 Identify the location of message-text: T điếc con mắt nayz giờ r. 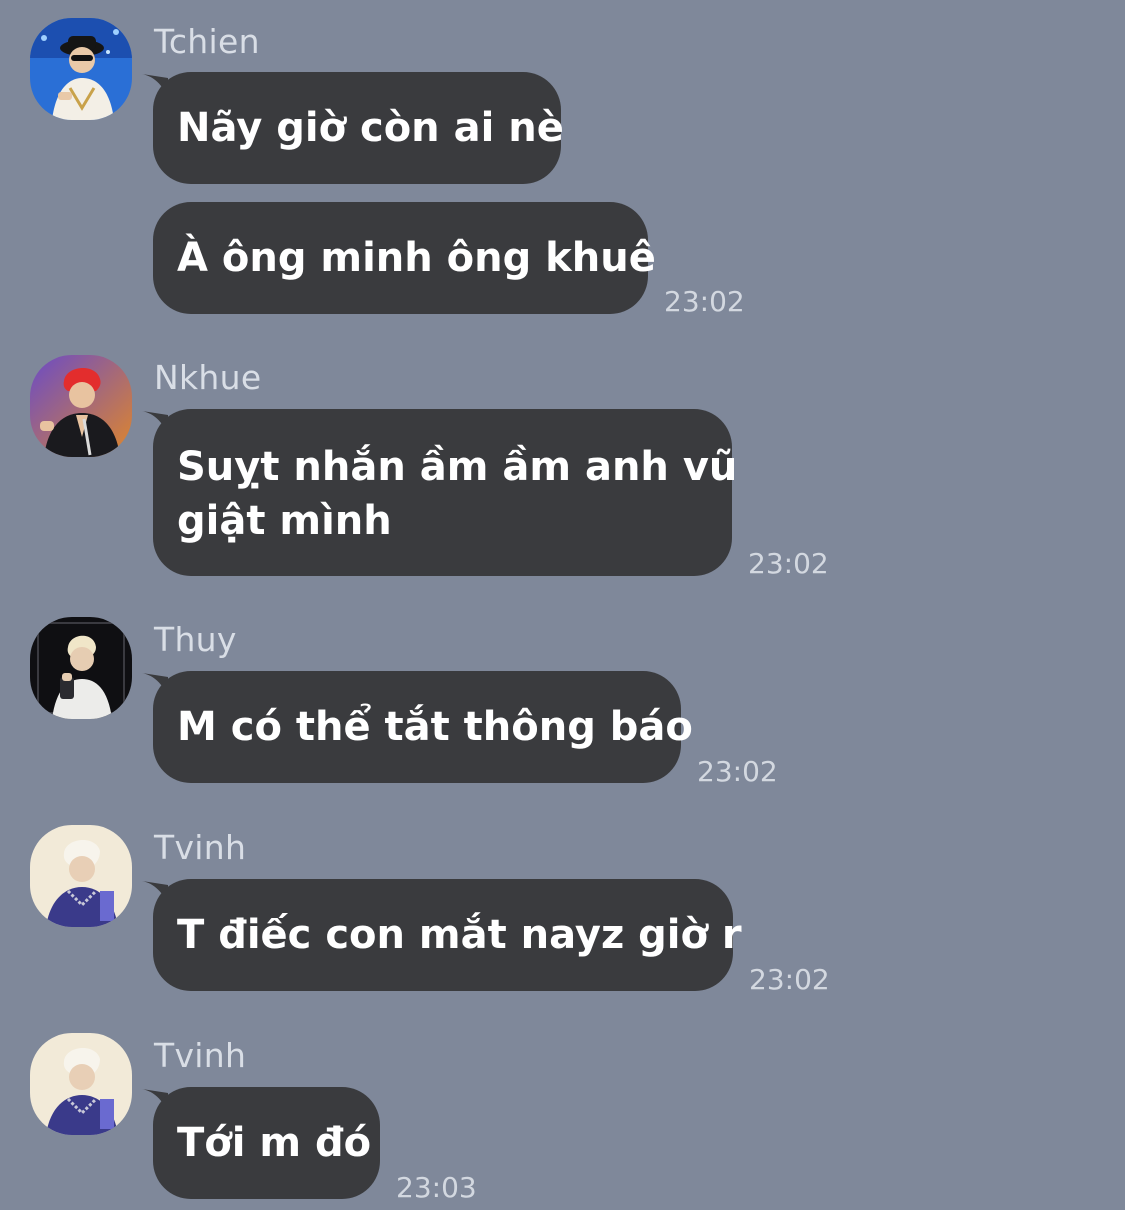
(459, 935).